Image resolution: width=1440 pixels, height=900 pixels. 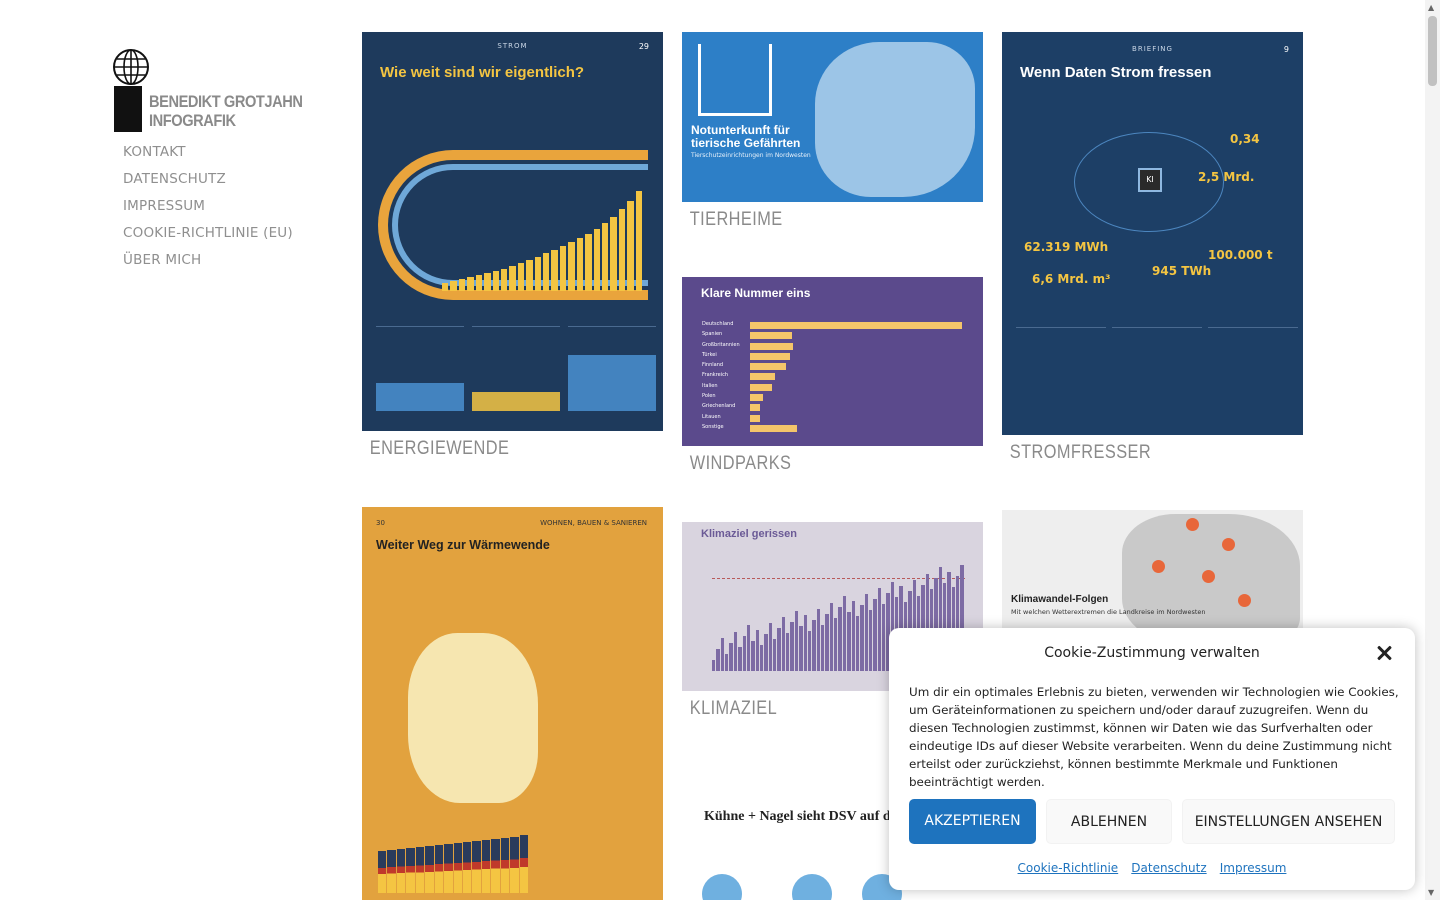 I want to click on tile-caption: WINDPARKS, so click(x=811, y=464).